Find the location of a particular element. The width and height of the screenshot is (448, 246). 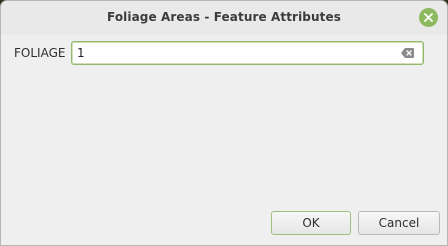

ok-button: OK is located at coordinates (311, 223).